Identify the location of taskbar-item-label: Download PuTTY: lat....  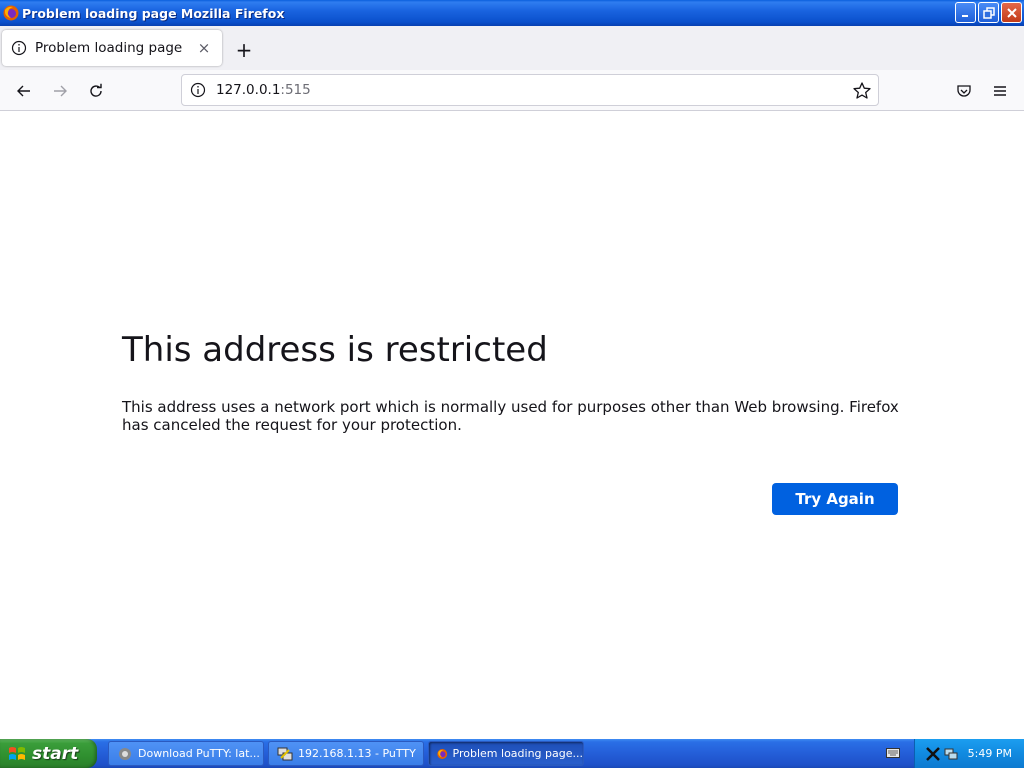
(199, 753).